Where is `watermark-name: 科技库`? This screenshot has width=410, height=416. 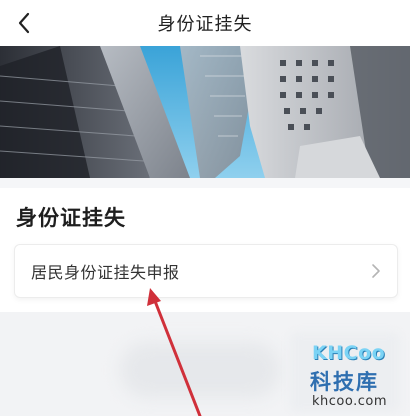
watermark-name: 科技库 is located at coordinates (344, 382).